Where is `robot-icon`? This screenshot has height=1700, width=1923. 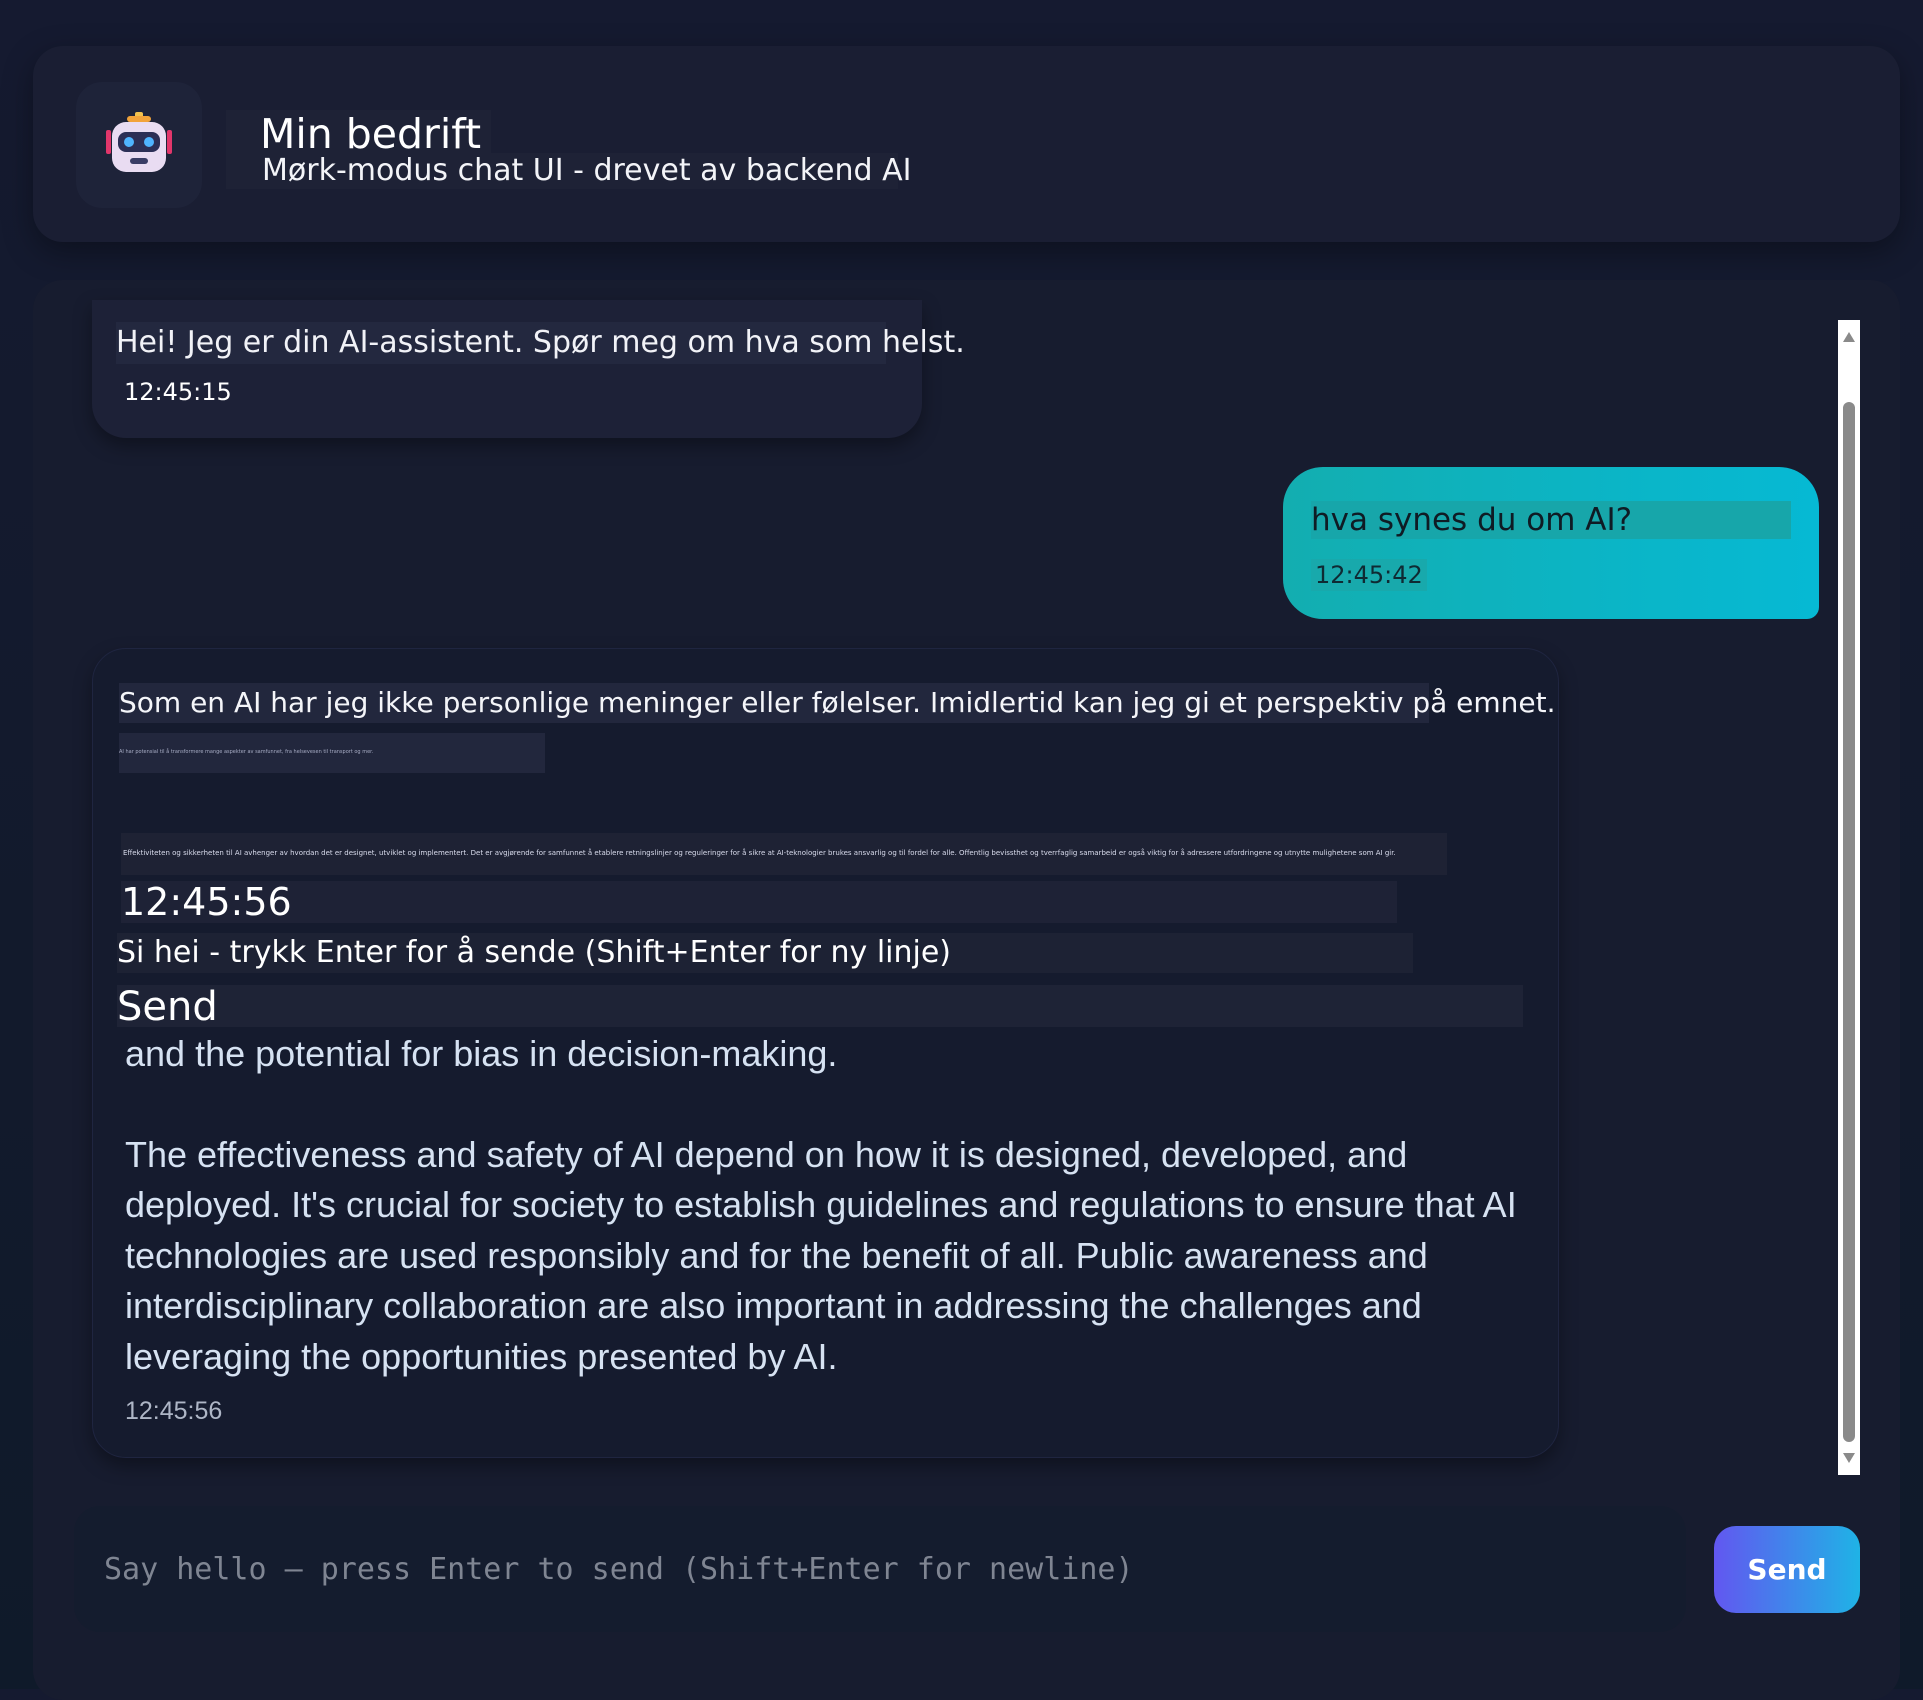
robot-icon is located at coordinates (139, 142).